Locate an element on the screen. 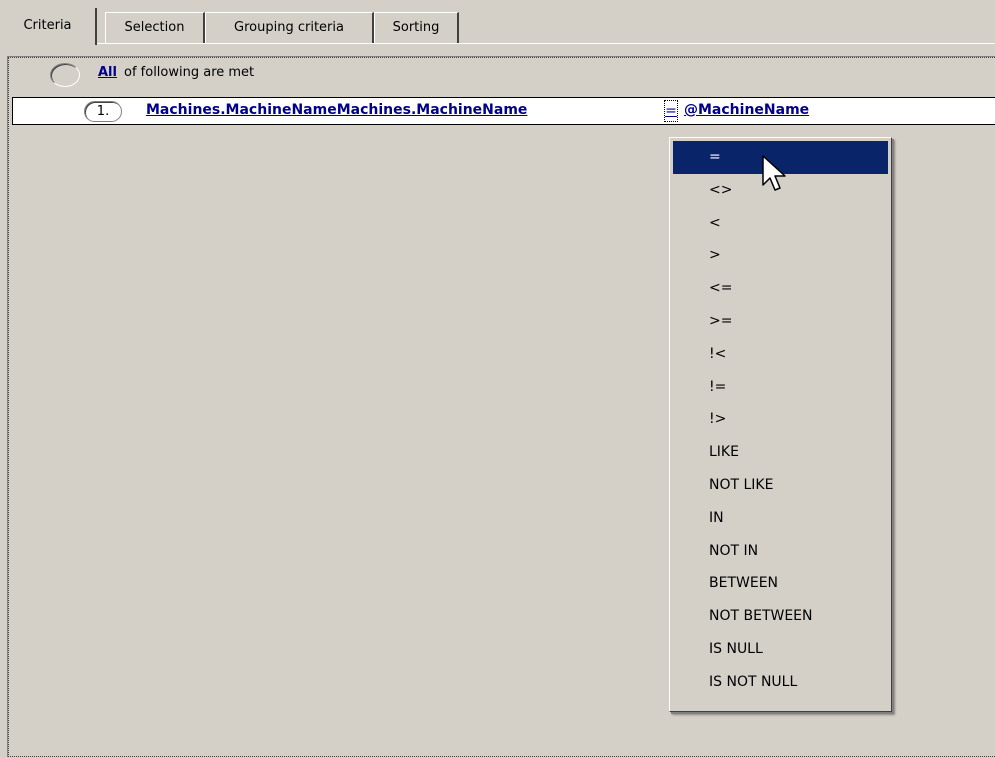  operator-option: BETWEEN is located at coordinates (780, 583).